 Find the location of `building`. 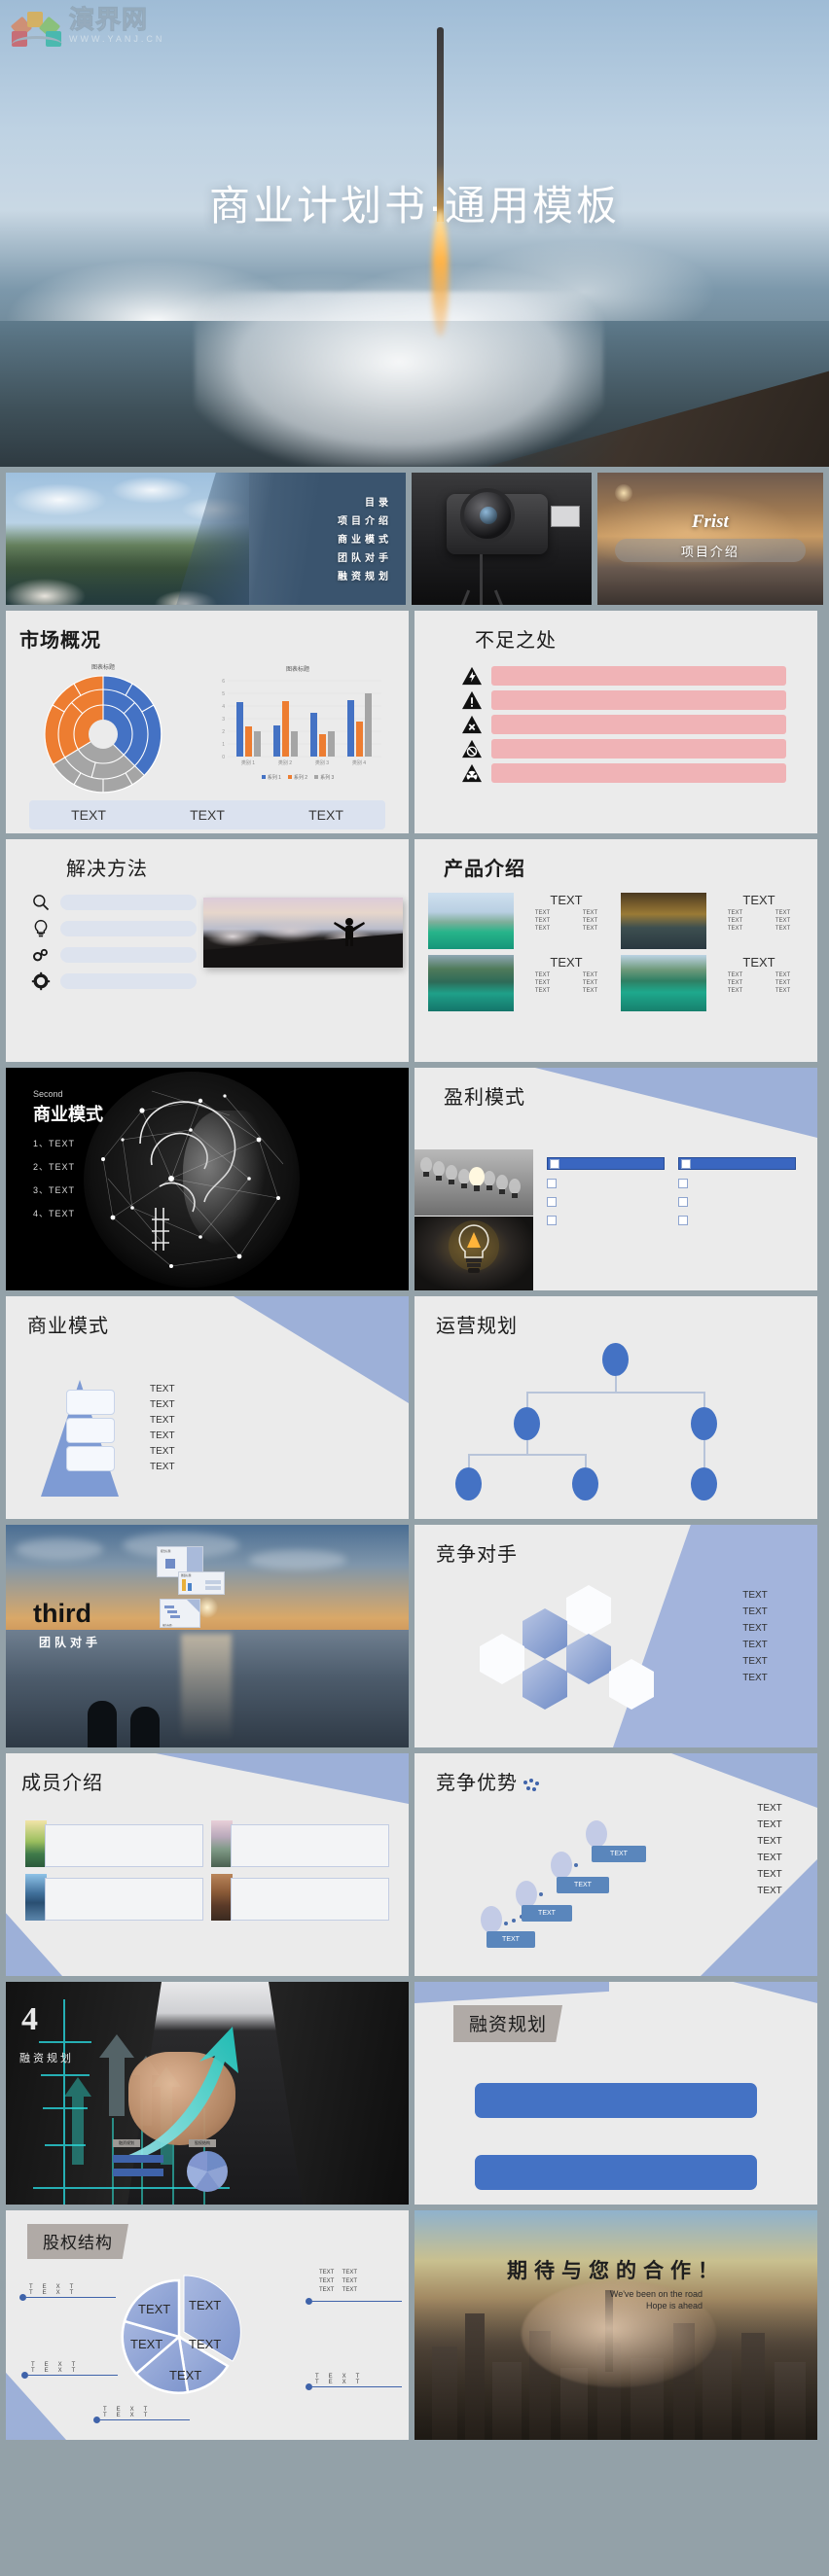

building is located at coordinates (790, 2401).